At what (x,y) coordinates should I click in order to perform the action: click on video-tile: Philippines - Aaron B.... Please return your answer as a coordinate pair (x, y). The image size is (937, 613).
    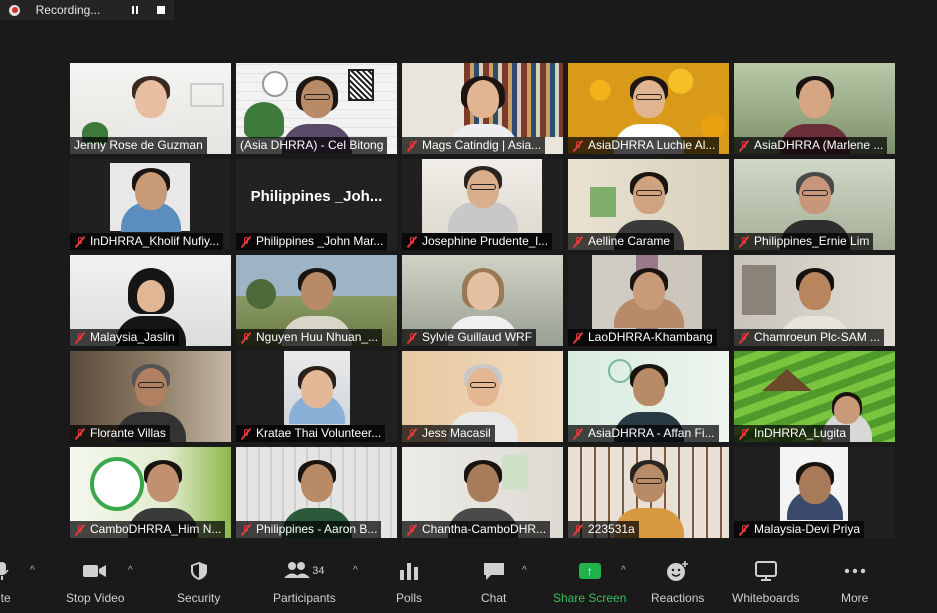
    Looking at the image, I should click on (316, 492).